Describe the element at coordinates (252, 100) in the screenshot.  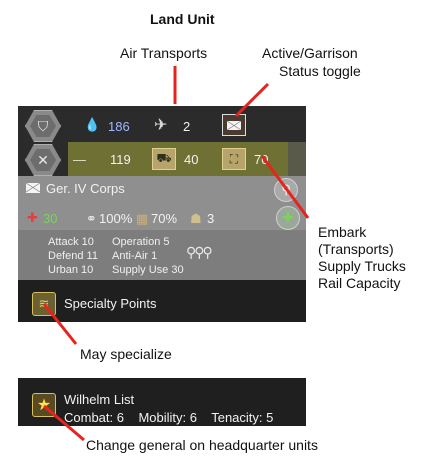
I see `status-toggle-arrow` at that location.